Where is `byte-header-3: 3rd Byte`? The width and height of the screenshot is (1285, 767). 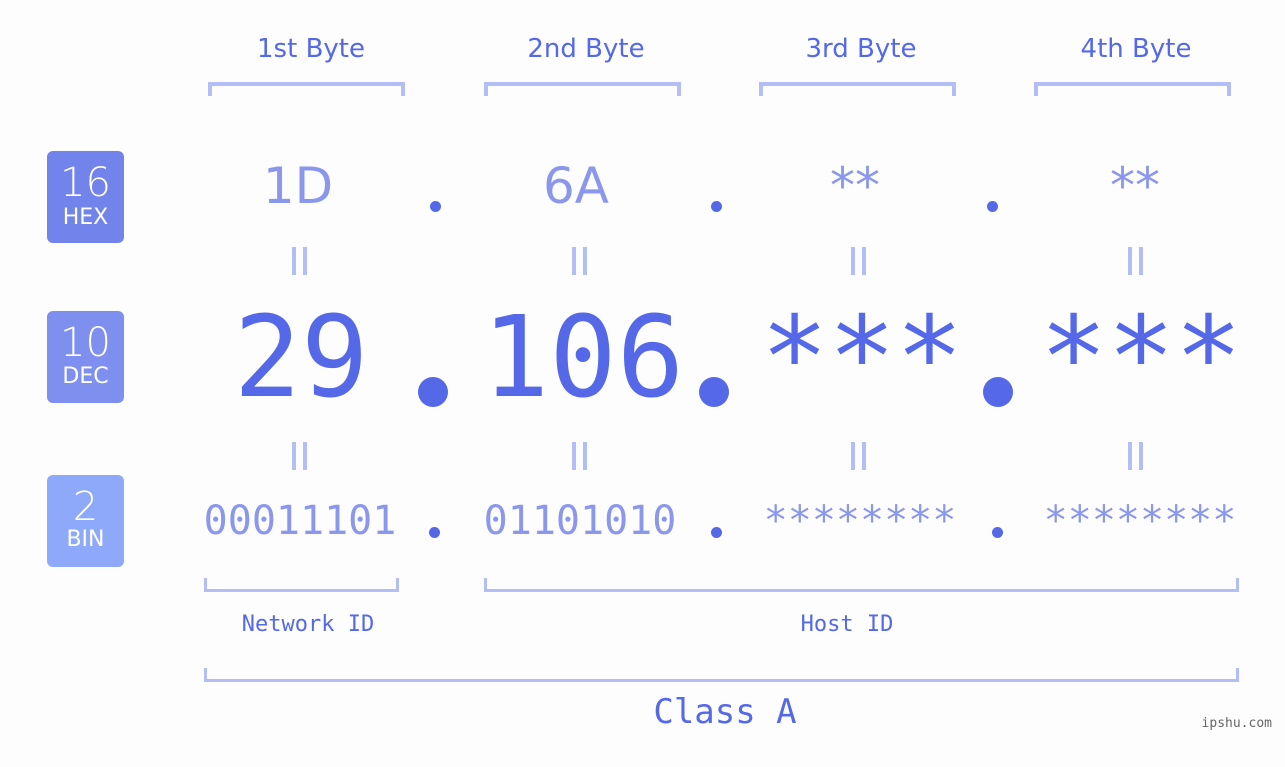
byte-header-3: 3rd Byte is located at coordinates (861, 49).